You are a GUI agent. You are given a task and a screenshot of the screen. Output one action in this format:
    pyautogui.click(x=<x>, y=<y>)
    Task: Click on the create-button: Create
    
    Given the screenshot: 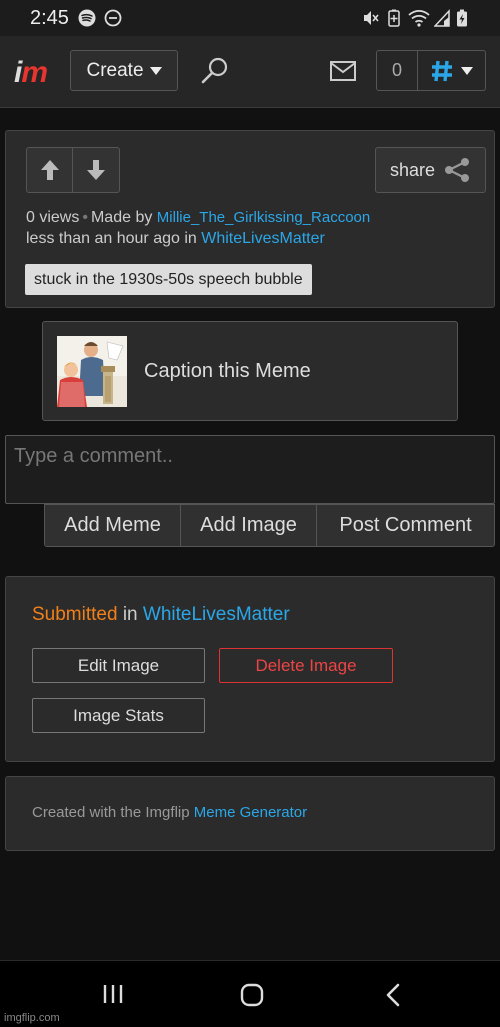 What is the action you would take?
    pyautogui.click(x=124, y=70)
    